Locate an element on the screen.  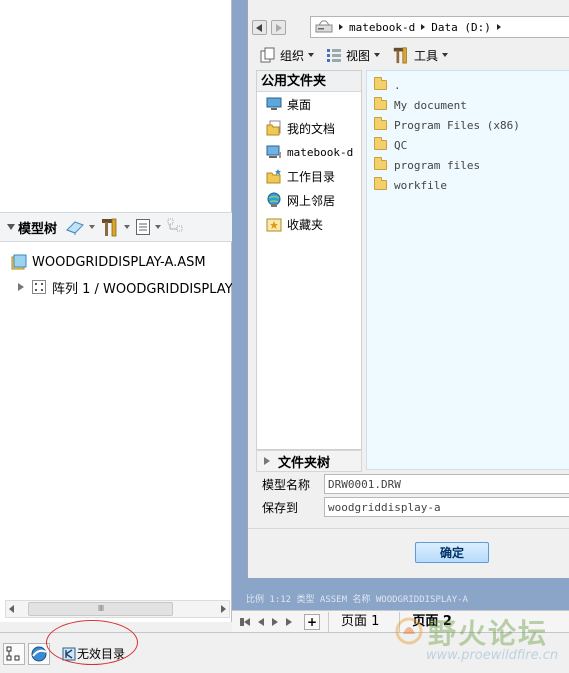
settings-menu-button is located at coordinates (117, 227).